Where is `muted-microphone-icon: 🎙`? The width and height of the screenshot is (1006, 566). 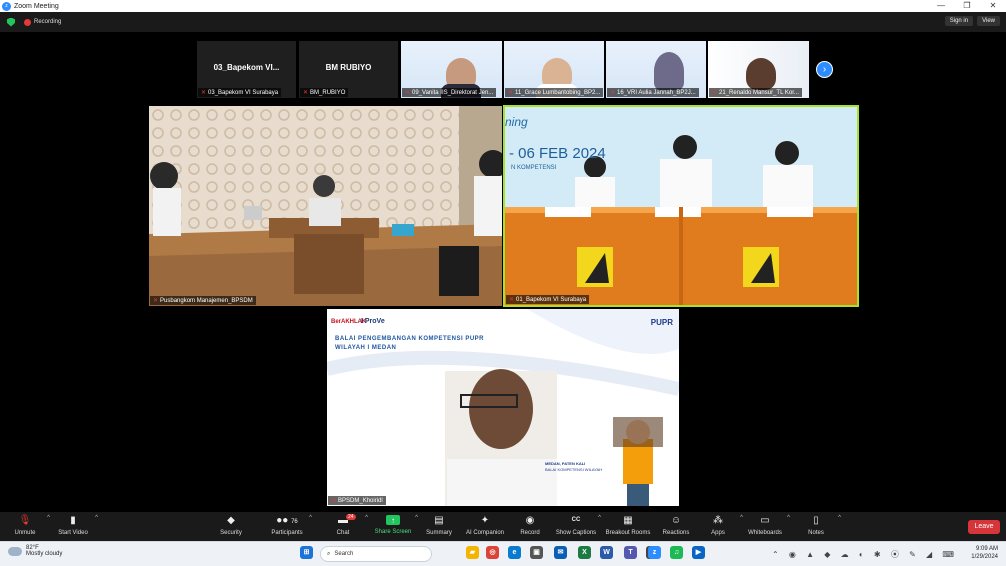 muted-microphone-icon: 🎙 is located at coordinates (25, 520).